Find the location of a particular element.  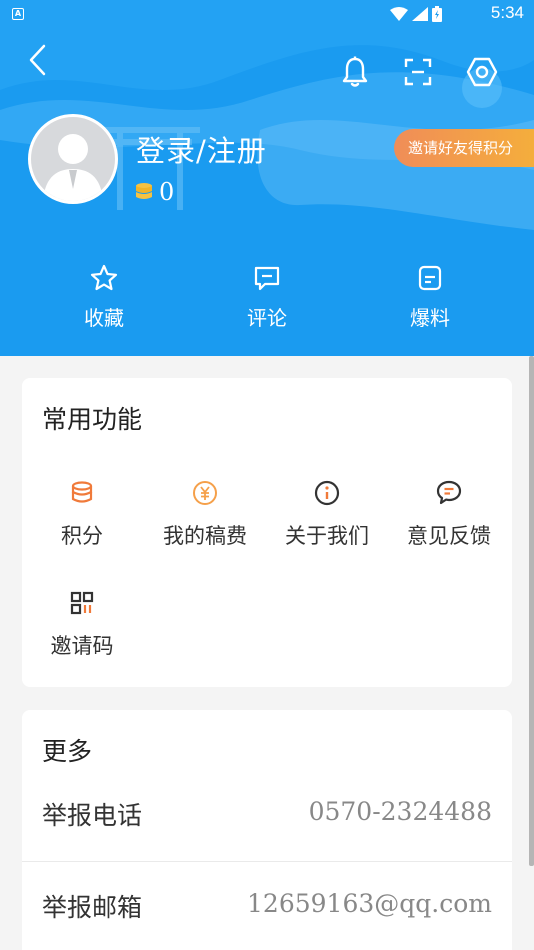

settings-hexagon-icon is located at coordinates (482, 72).